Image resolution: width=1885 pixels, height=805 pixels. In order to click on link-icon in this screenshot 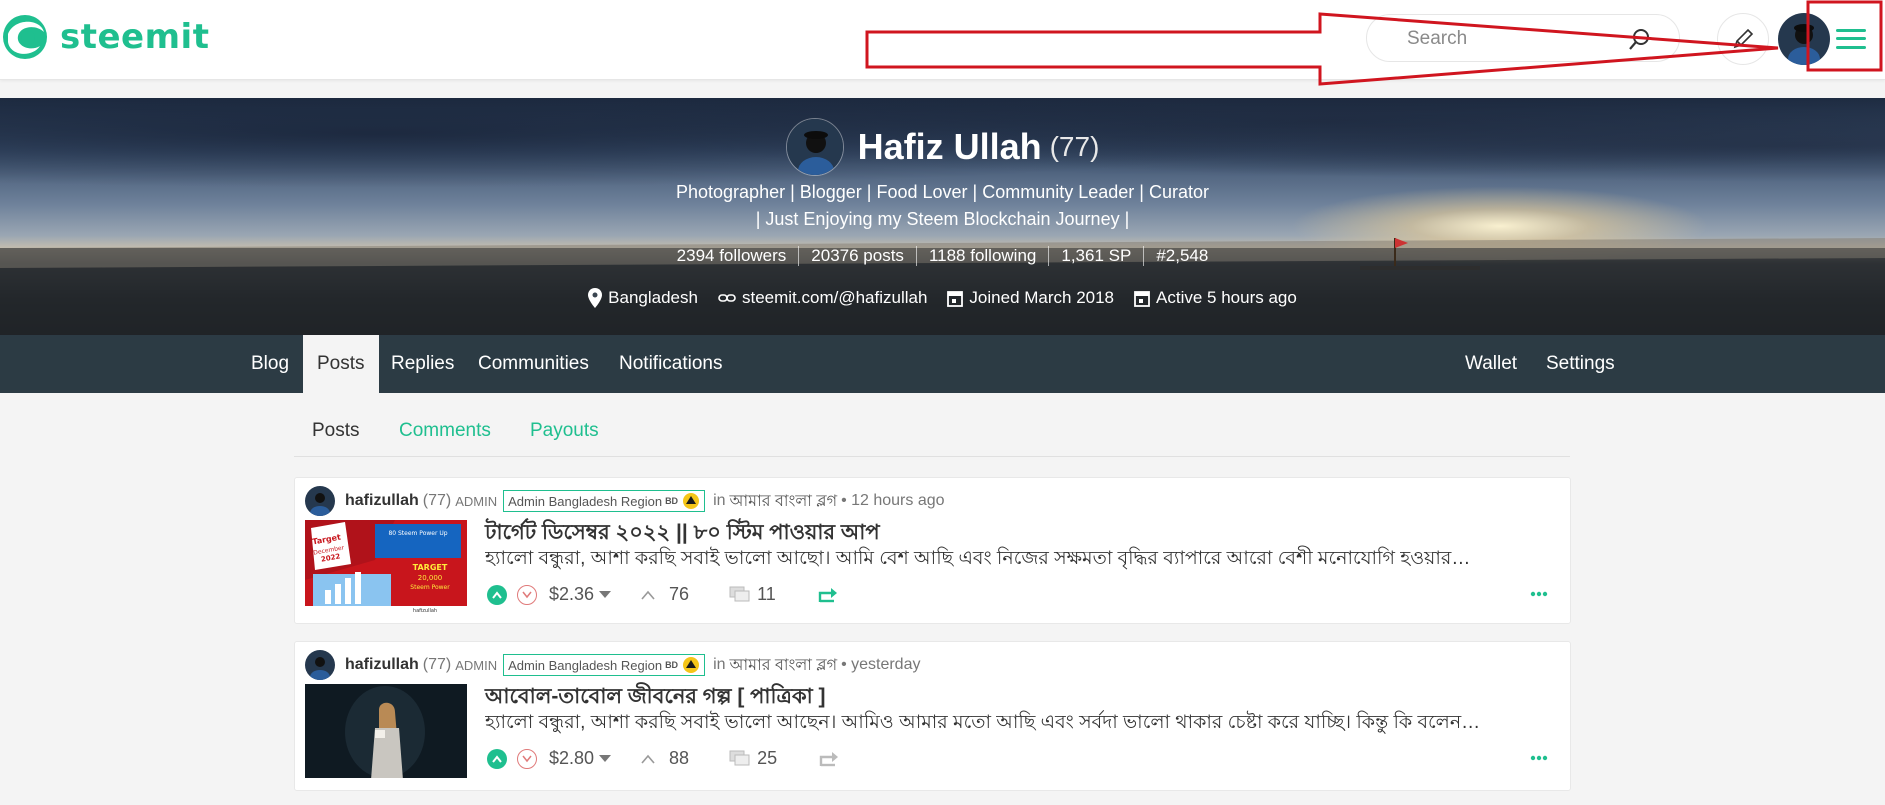, I will do `click(727, 298)`.